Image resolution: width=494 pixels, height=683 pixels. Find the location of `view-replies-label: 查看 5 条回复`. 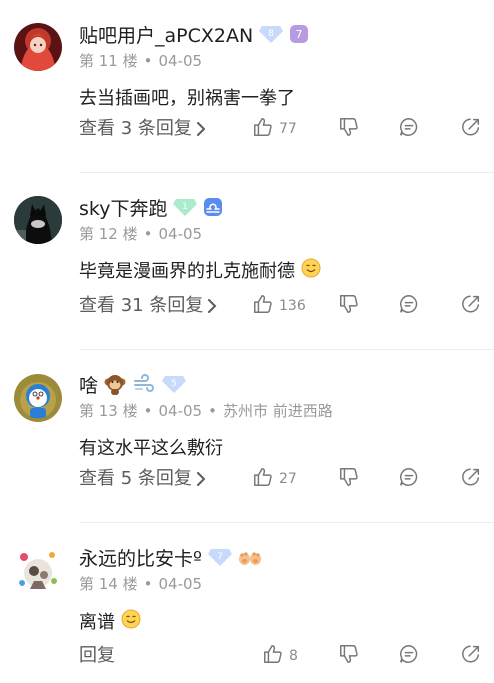

view-replies-label: 查看 5 条回复 is located at coordinates (135, 478).